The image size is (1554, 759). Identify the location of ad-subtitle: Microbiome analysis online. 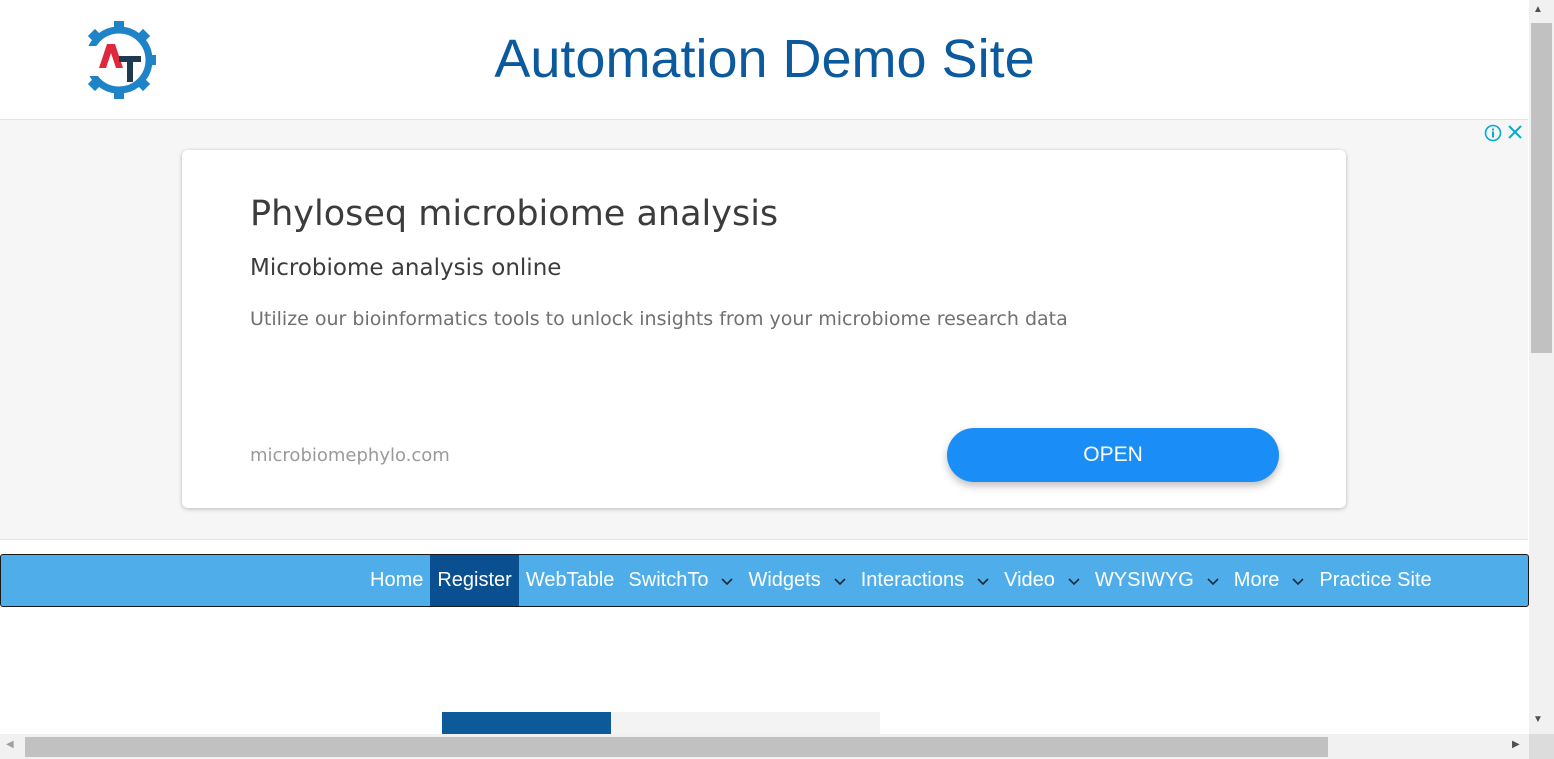
(406, 268).